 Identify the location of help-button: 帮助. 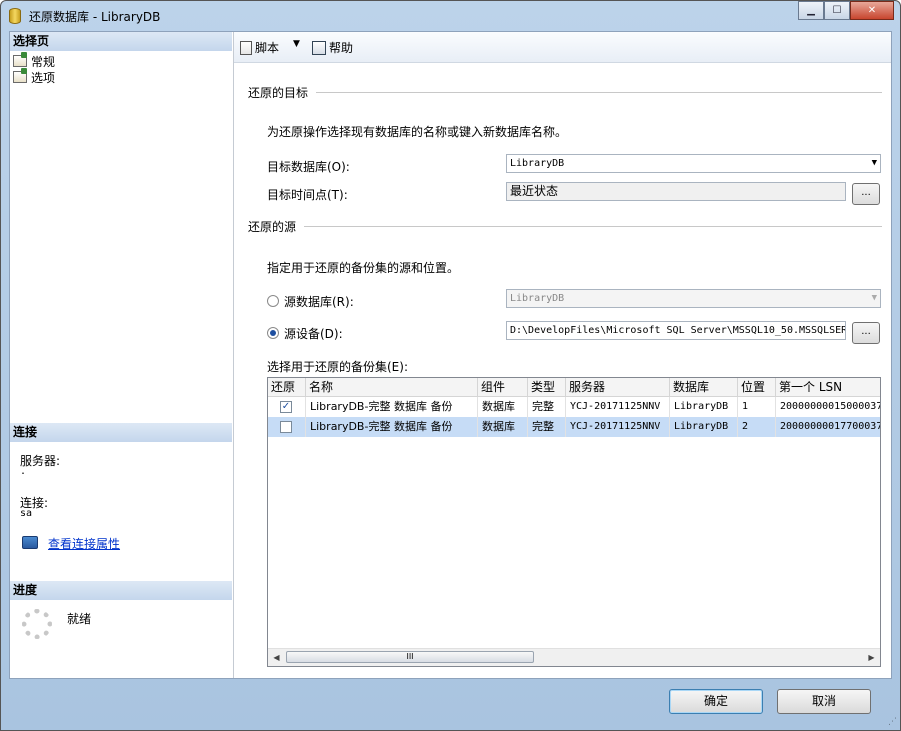
(332, 47).